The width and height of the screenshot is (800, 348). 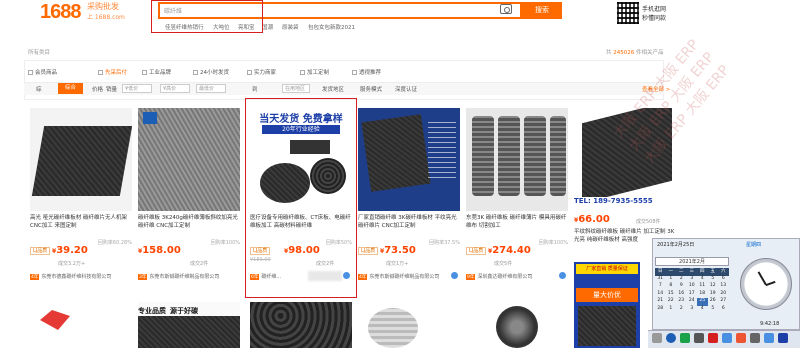 What do you see at coordinates (112, 72) in the screenshot?
I see `filter-option: 先采后付` at bounding box center [112, 72].